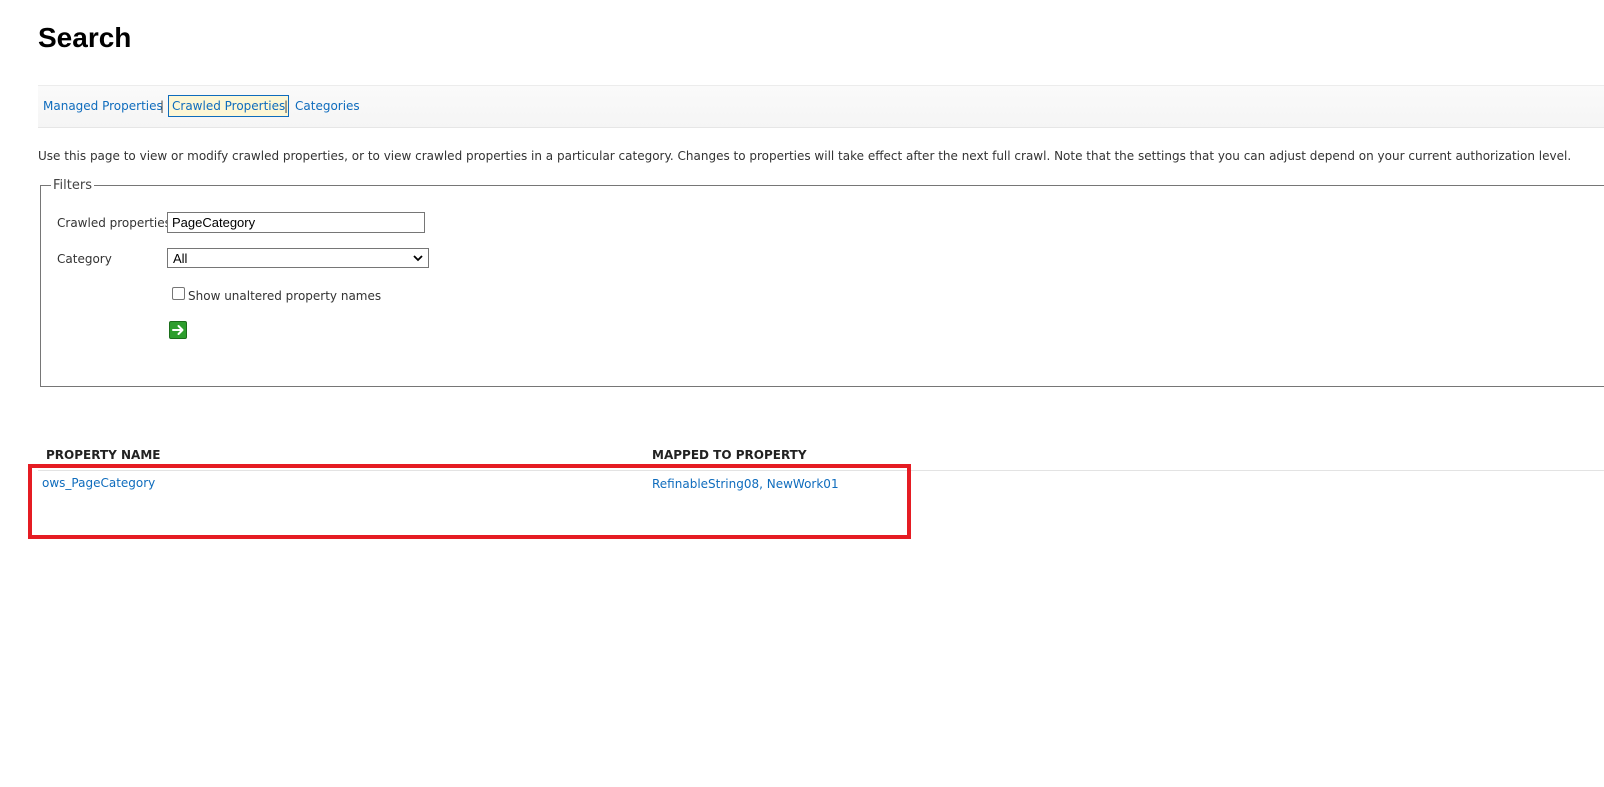 This screenshot has width=1604, height=787. What do you see at coordinates (98, 483) in the screenshot?
I see `property-name-link: ows_PageCategory` at bounding box center [98, 483].